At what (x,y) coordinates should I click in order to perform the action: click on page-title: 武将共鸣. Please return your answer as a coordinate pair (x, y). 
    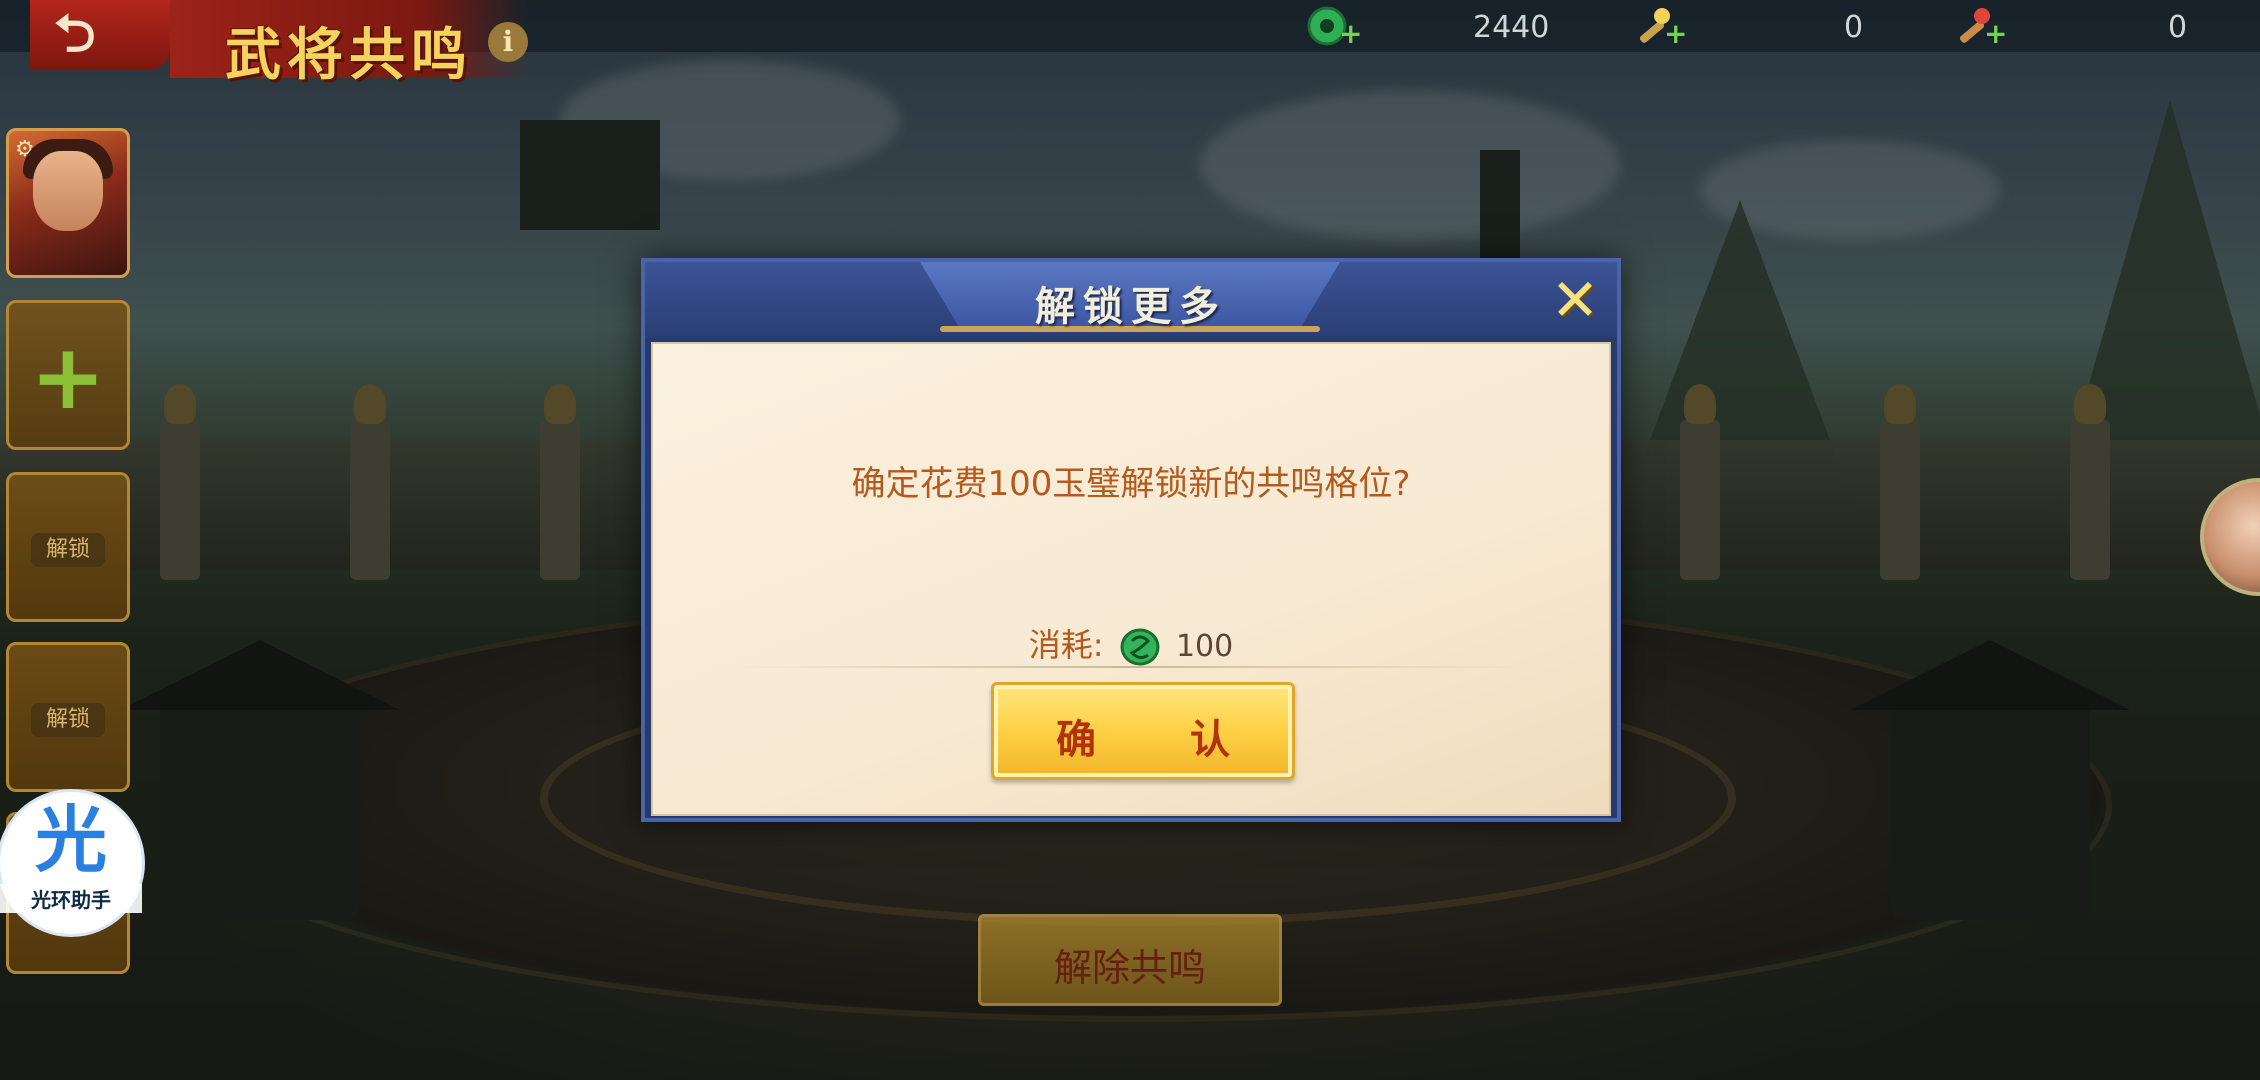
    Looking at the image, I should click on (349, 55).